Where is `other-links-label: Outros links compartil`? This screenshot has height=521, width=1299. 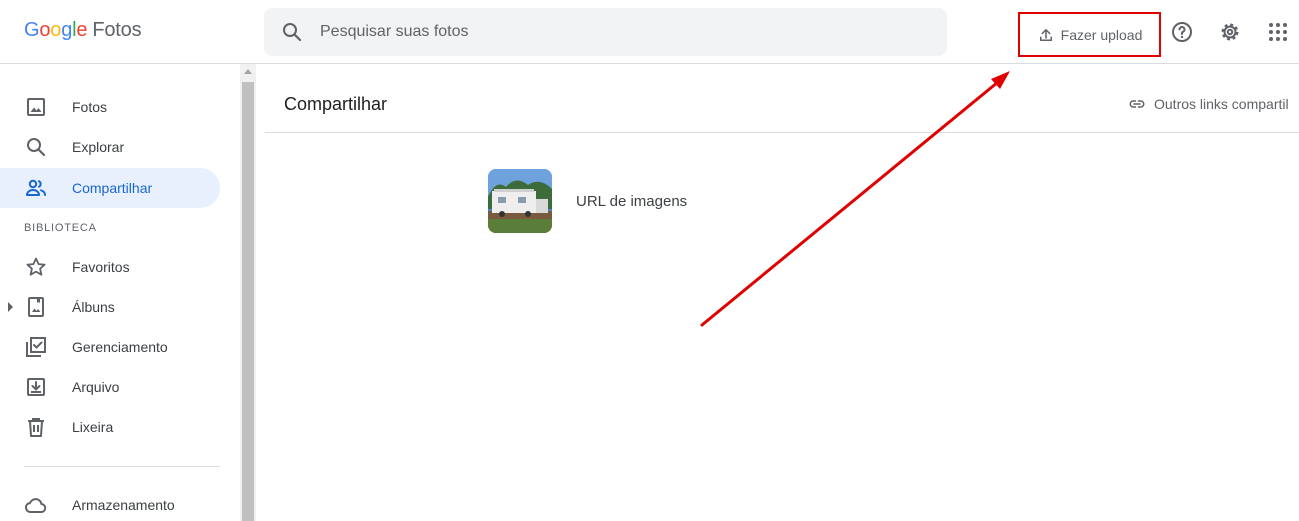 other-links-label: Outros links compartil is located at coordinates (1221, 104).